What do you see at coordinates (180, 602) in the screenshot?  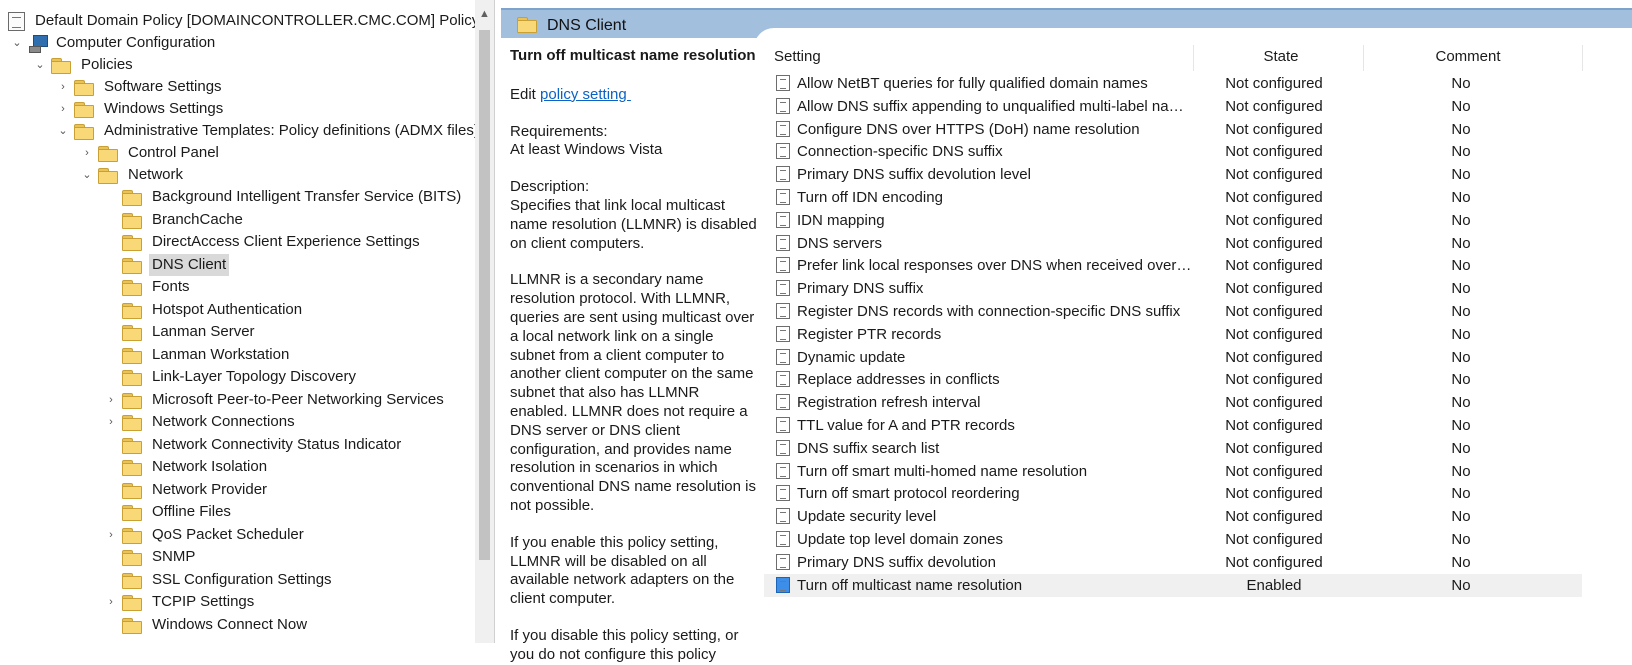 I see `tree-item-network-child: › TCPIP Settings` at bounding box center [180, 602].